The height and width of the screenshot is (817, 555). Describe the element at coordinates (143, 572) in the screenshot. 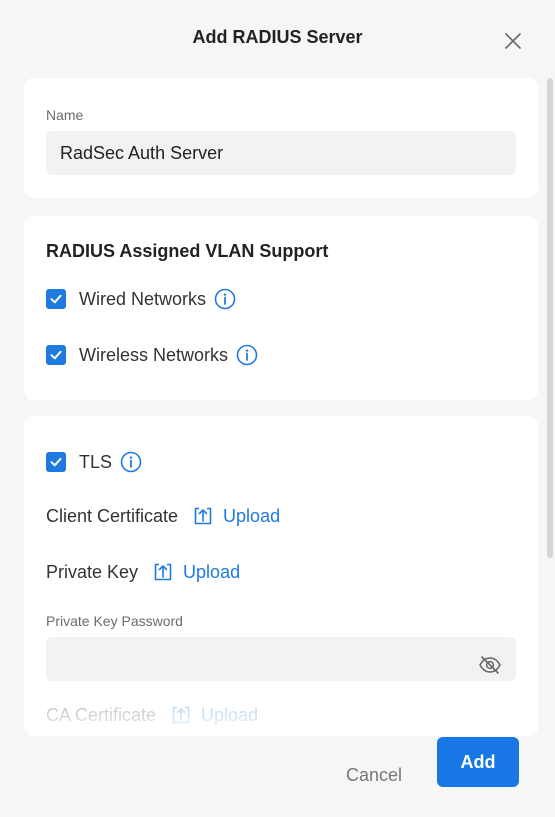

I see `private-key-row: Private Key Upload` at that location.